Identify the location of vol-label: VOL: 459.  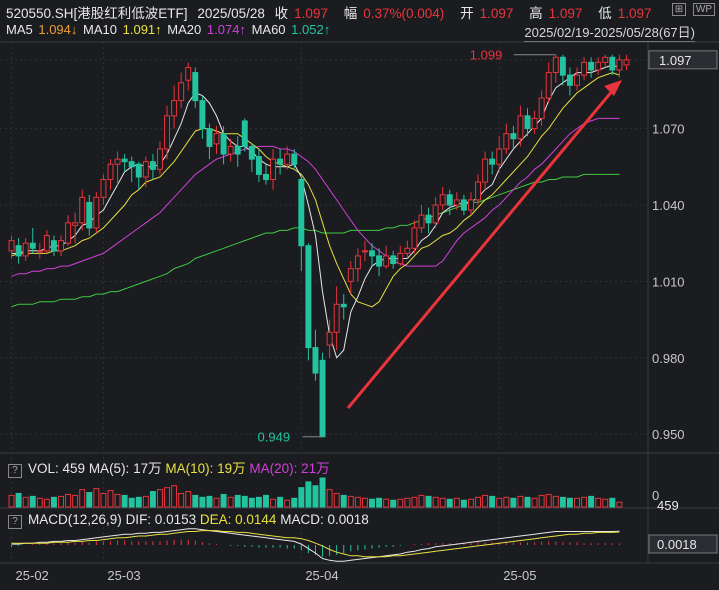
(57, 468).